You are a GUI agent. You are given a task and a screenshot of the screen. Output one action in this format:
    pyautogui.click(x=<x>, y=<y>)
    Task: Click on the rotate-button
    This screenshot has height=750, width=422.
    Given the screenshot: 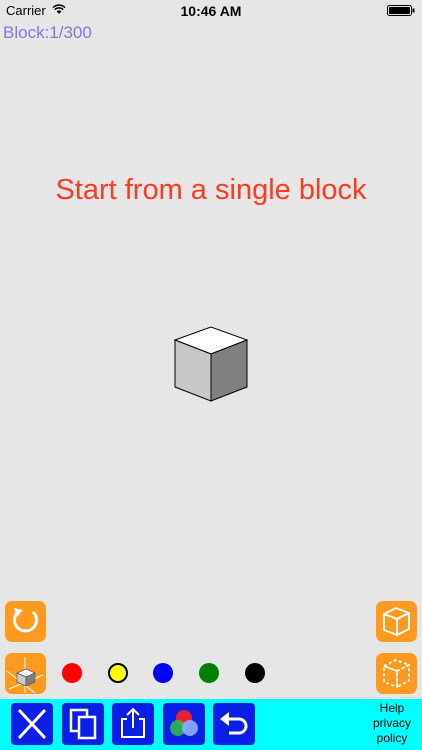 What is the action you would take?
    pyautogui.click(x=25, y=621)
    